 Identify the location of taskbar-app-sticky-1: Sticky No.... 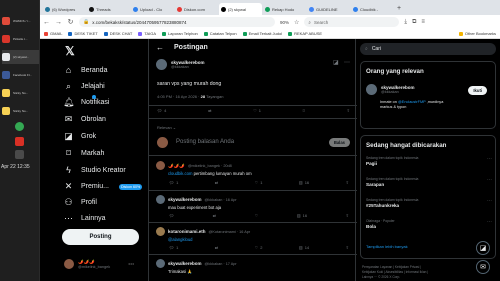
(20, 93).